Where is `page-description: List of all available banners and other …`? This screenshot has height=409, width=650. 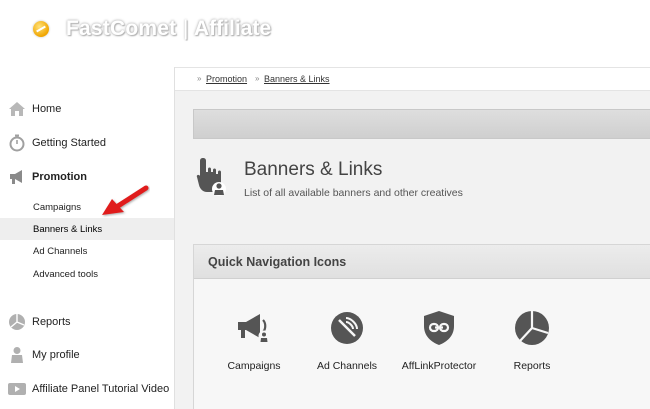
page-description: List of all available banners and other … is located at coordinates (353, 193).